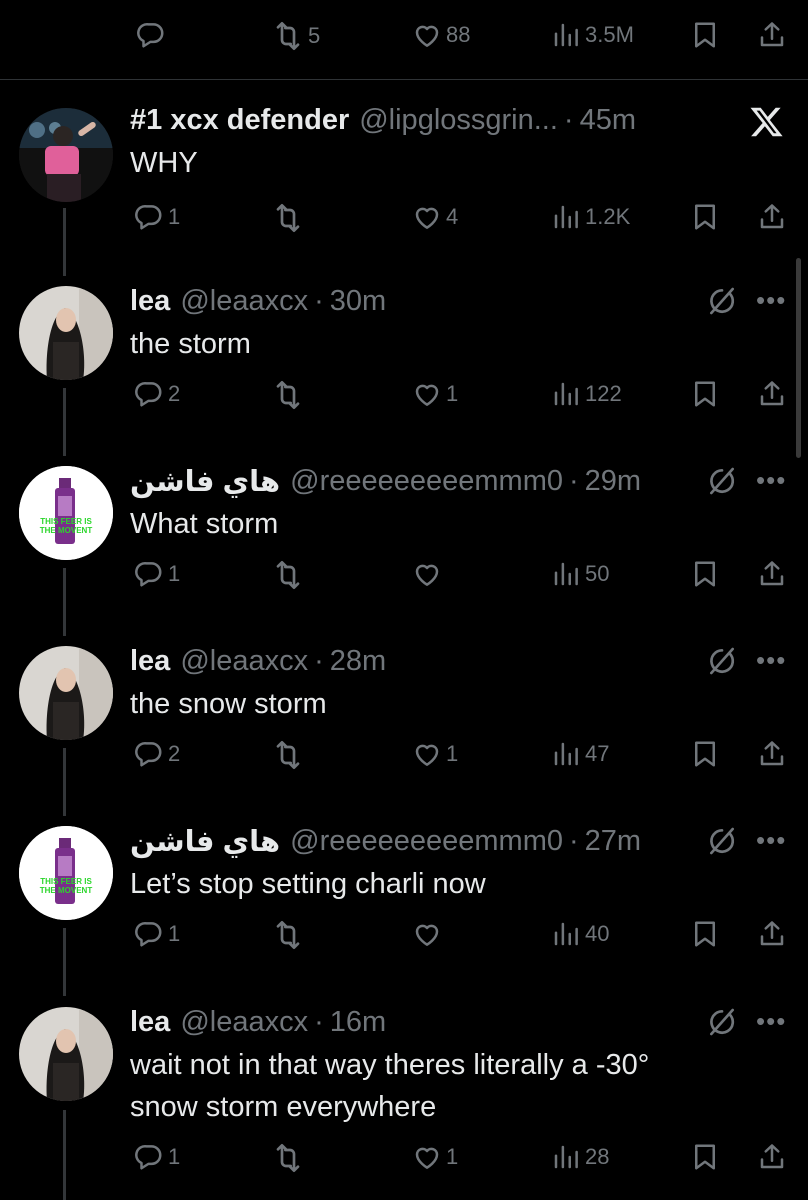 This screenshot has width=808, height=1200. I want to click on views-button: 1.2K, so click(590, 217).